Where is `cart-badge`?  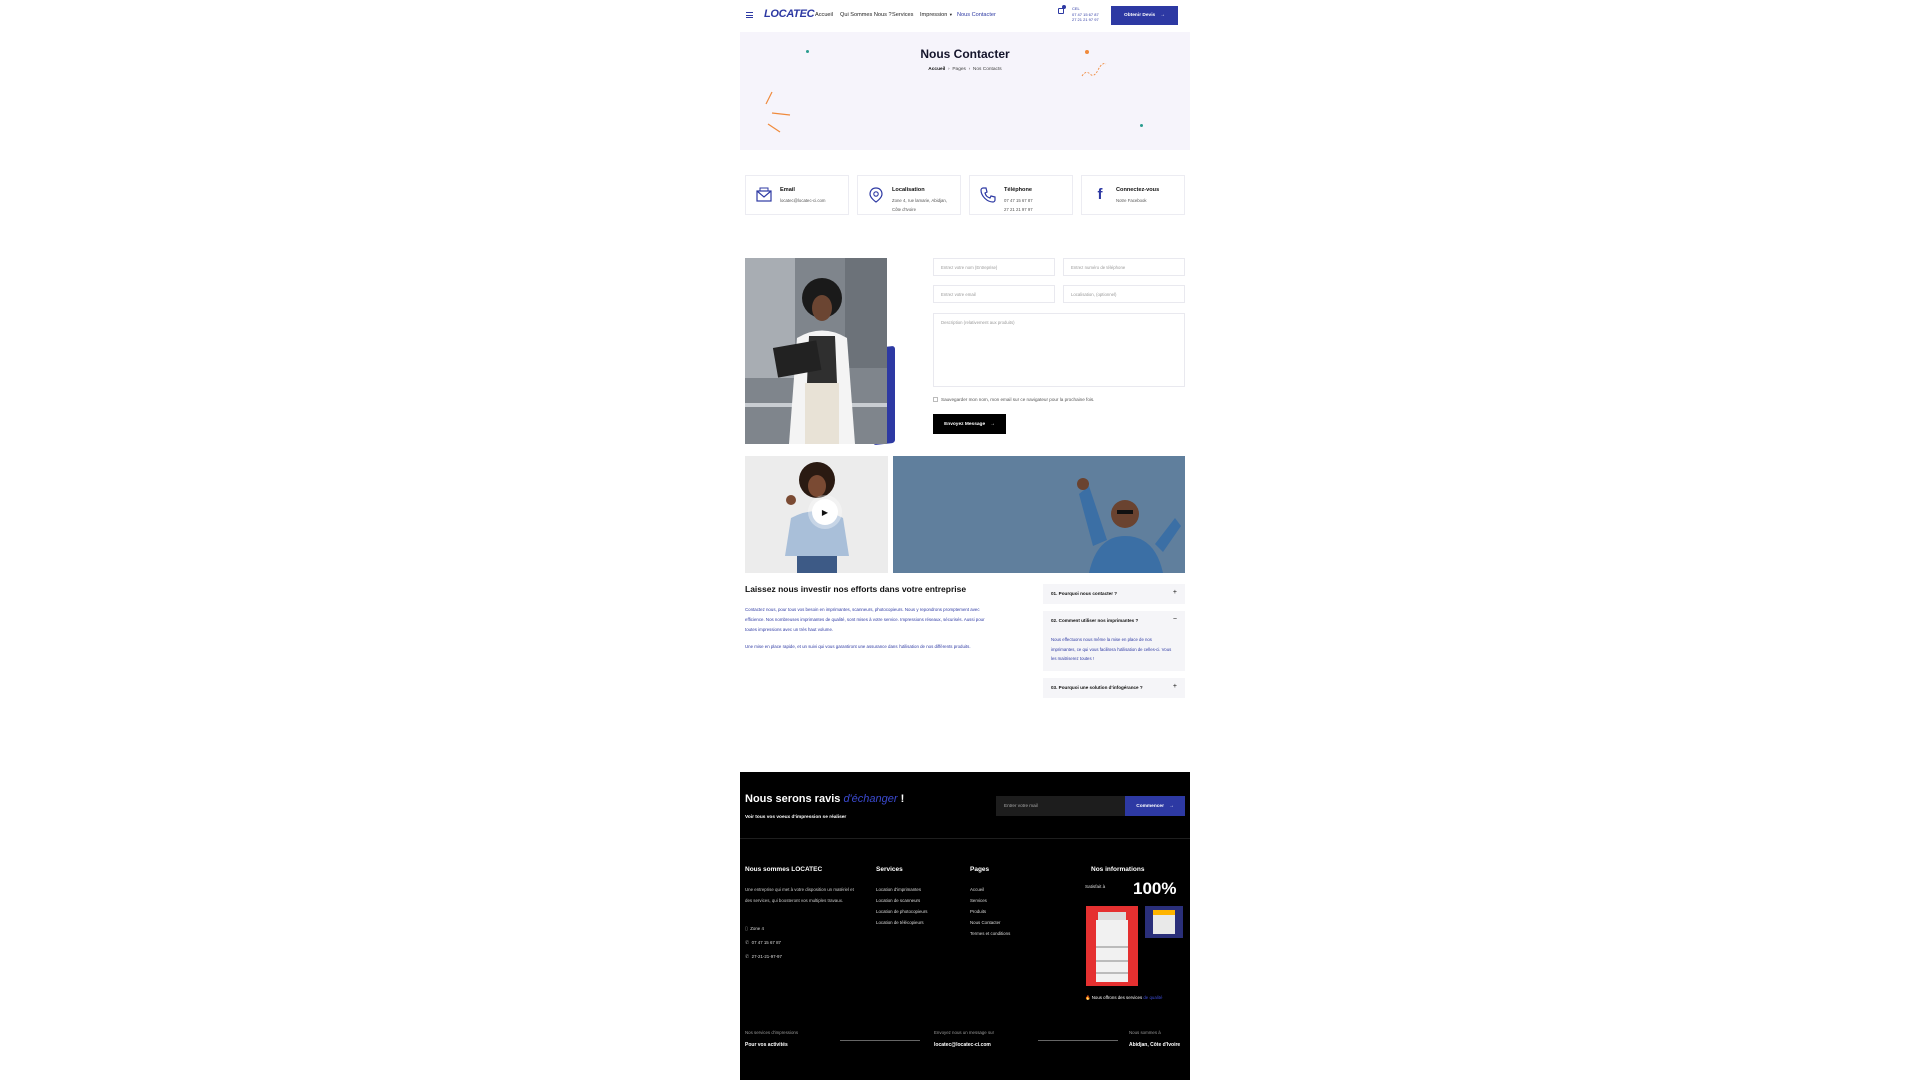
cart-badge is located at coordinates (1064, 7).